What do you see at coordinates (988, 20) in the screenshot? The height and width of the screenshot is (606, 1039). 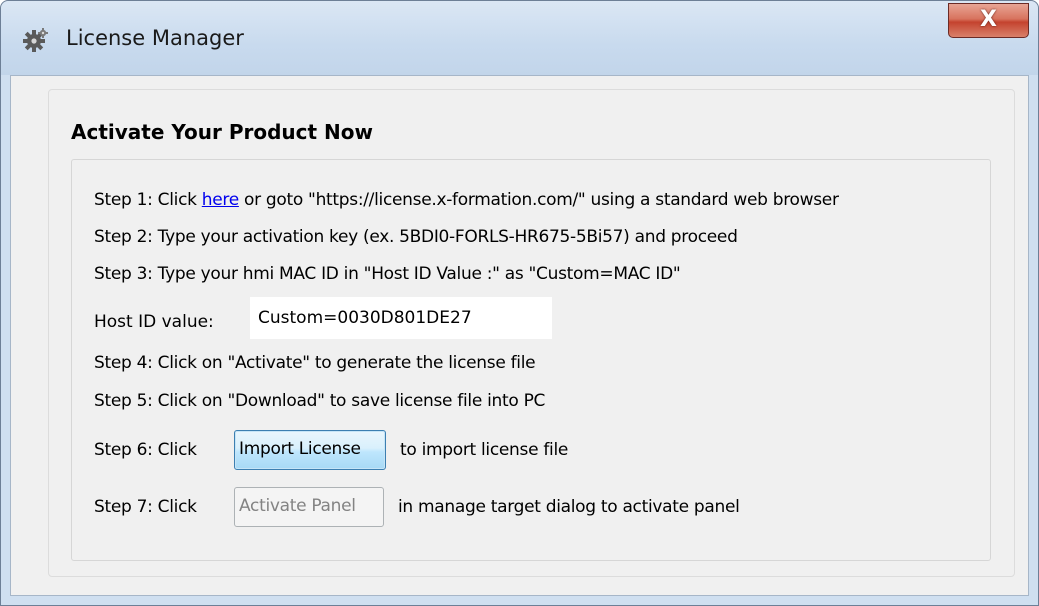 I see `close-button: X` at bounding box center [988, 20].